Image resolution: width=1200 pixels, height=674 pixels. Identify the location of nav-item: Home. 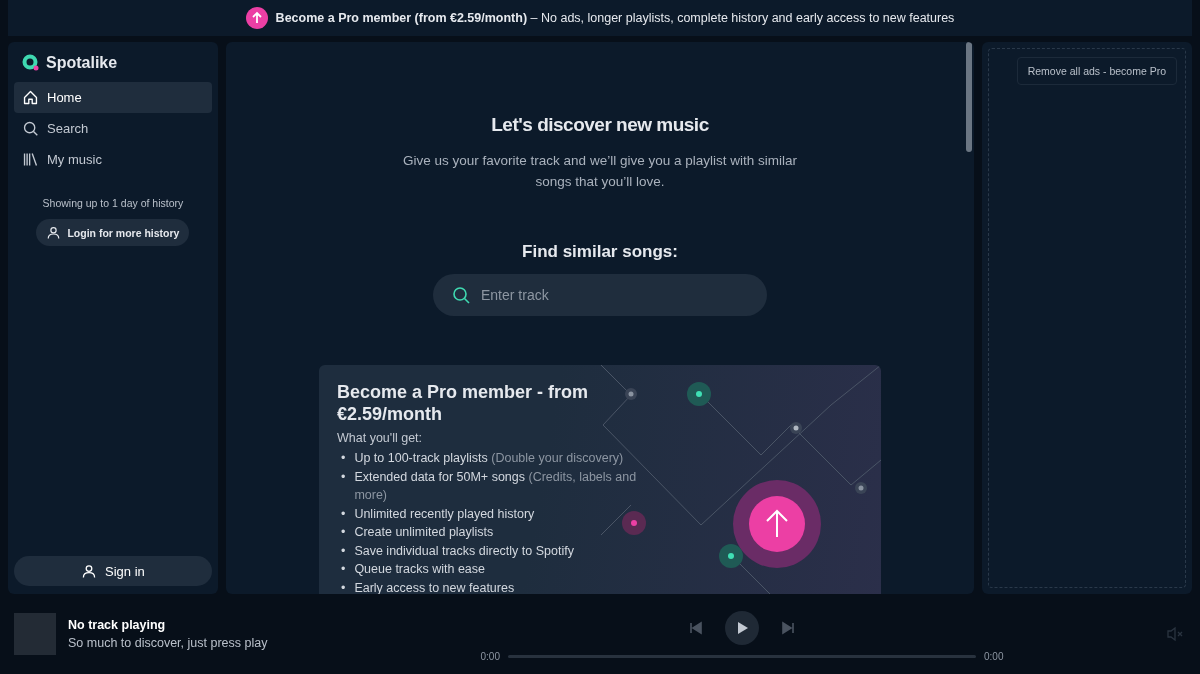
(113, 97).